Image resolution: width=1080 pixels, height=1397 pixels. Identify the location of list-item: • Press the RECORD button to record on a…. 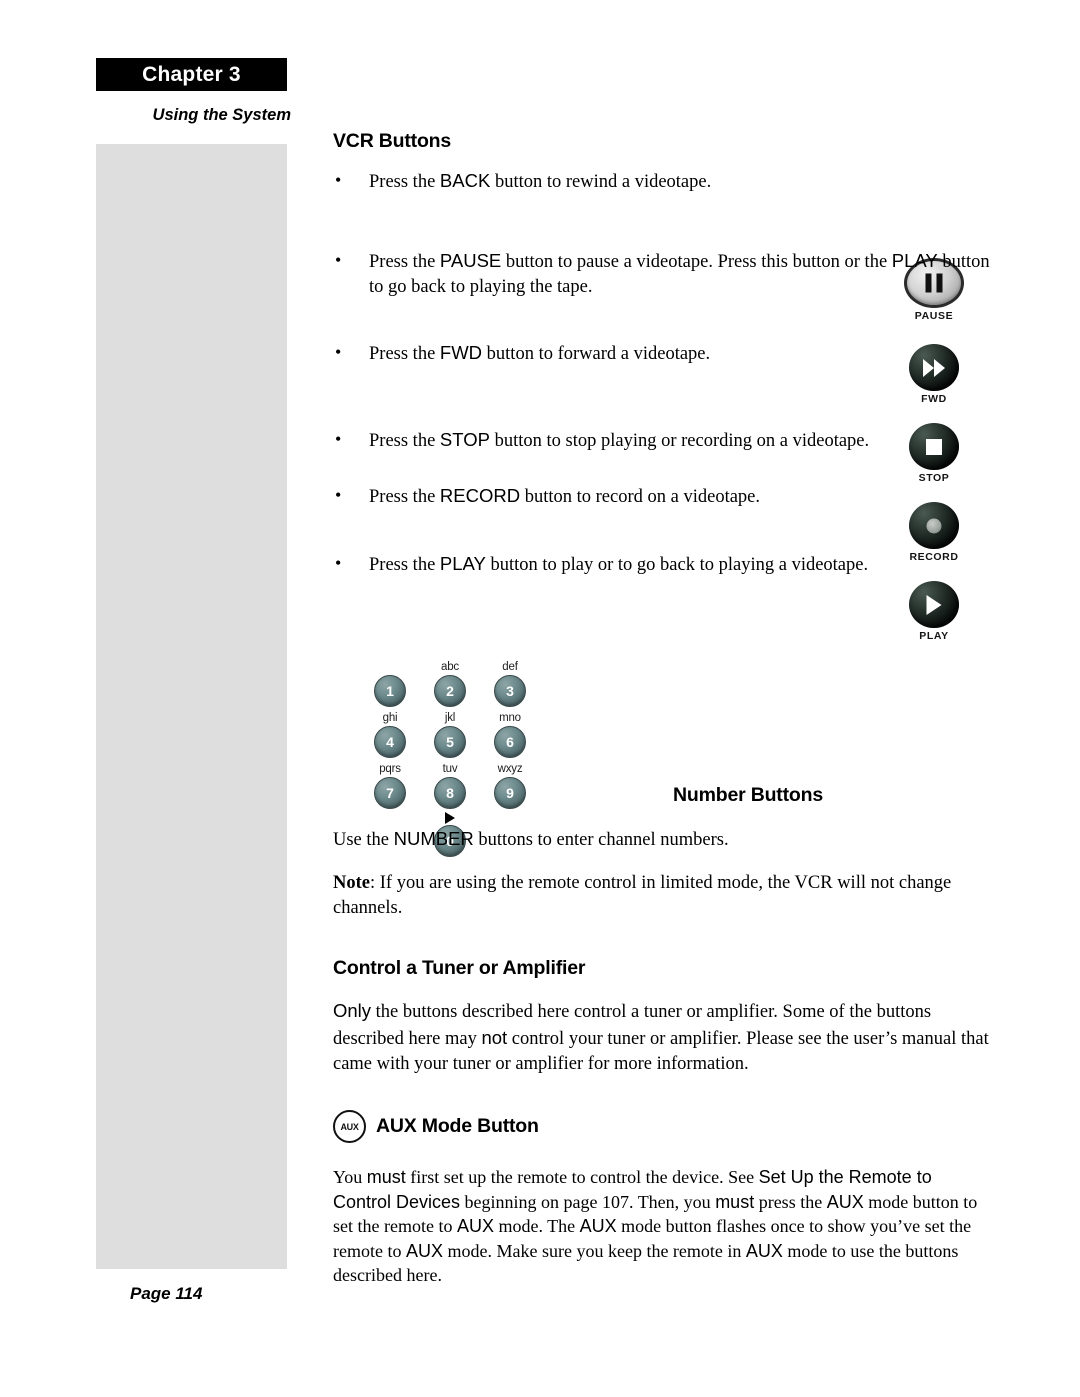
(663, 496).